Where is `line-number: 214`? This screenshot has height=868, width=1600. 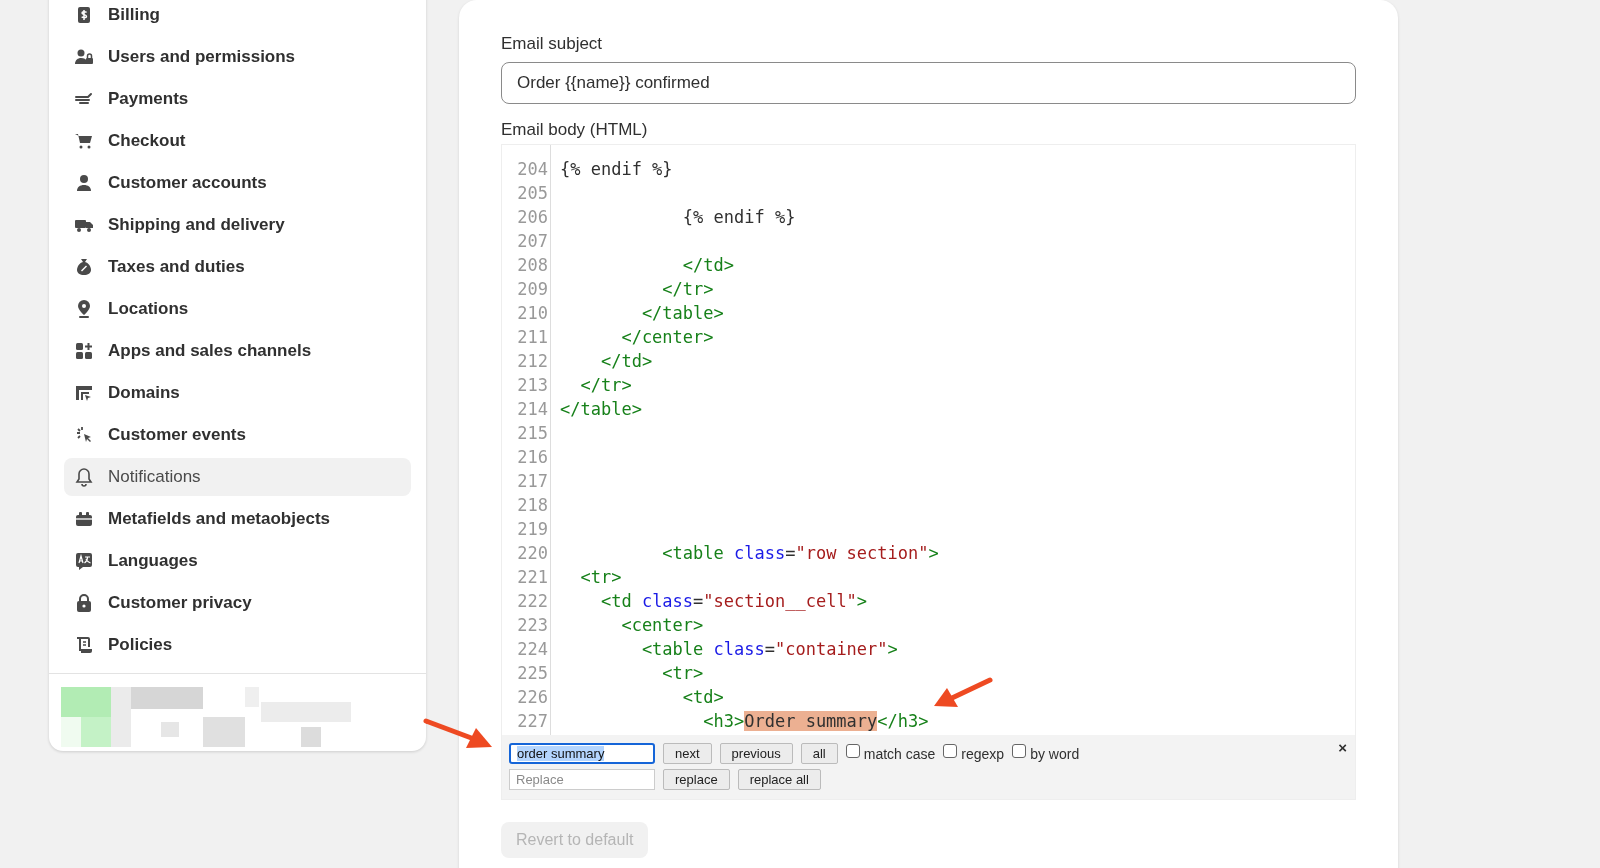
line-number: 214 is located at coordinates (532, 409).